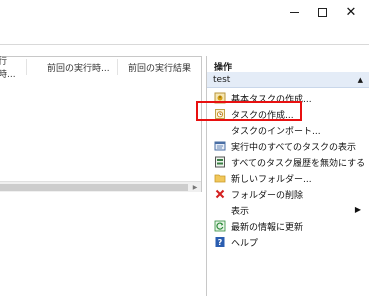  I want to click on title-bar: ✕, so click(184, 12).